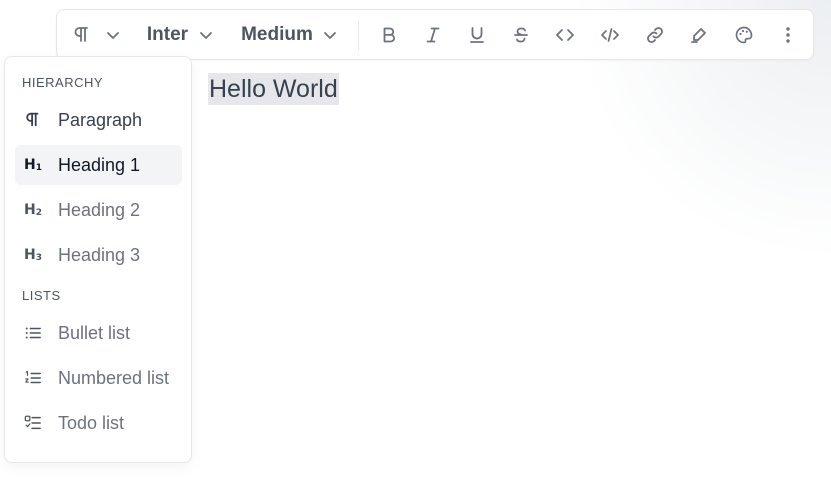 The image size is (831, 495). What do you see at coordinates (63, 82) in the screenshot?
I see `section-title-hierarchy: HIERARCHY` at bounding box center [63, 82].